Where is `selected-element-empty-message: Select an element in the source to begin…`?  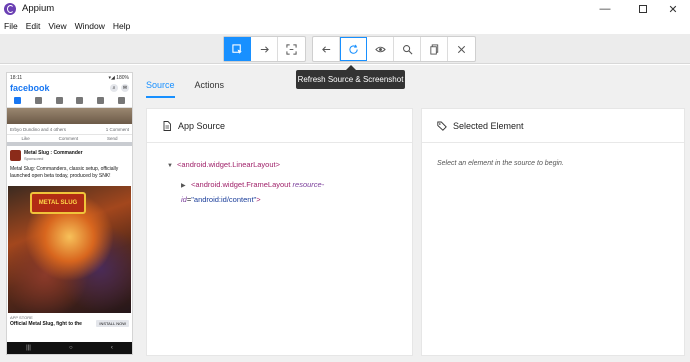 selected-element-empty-message: Select an element in the source to begin… is located at coordinates (500, 163).